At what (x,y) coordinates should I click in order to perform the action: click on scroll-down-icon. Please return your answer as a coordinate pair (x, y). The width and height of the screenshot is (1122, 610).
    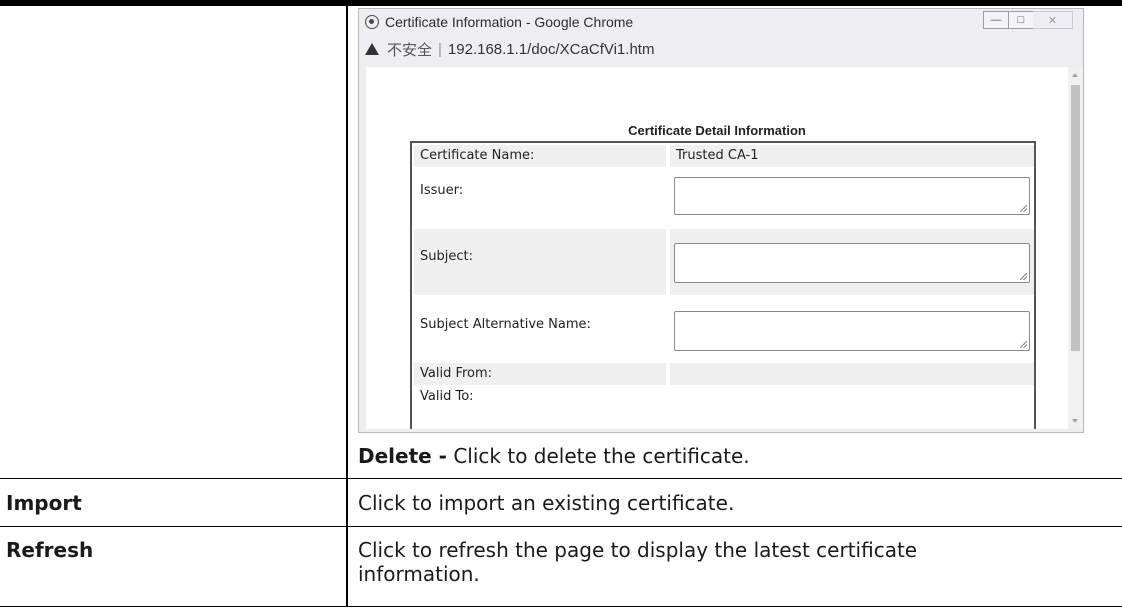
    Looking at the image, I should click on (1075, 421).